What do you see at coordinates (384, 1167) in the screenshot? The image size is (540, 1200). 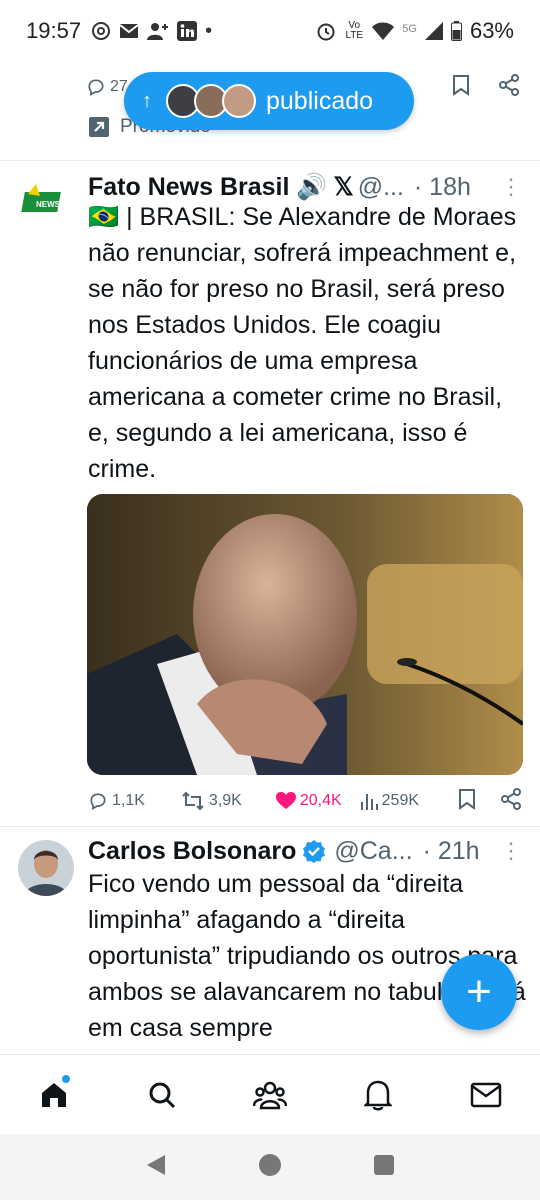 I see `recents-icon` at bounding box center [384, 1167].